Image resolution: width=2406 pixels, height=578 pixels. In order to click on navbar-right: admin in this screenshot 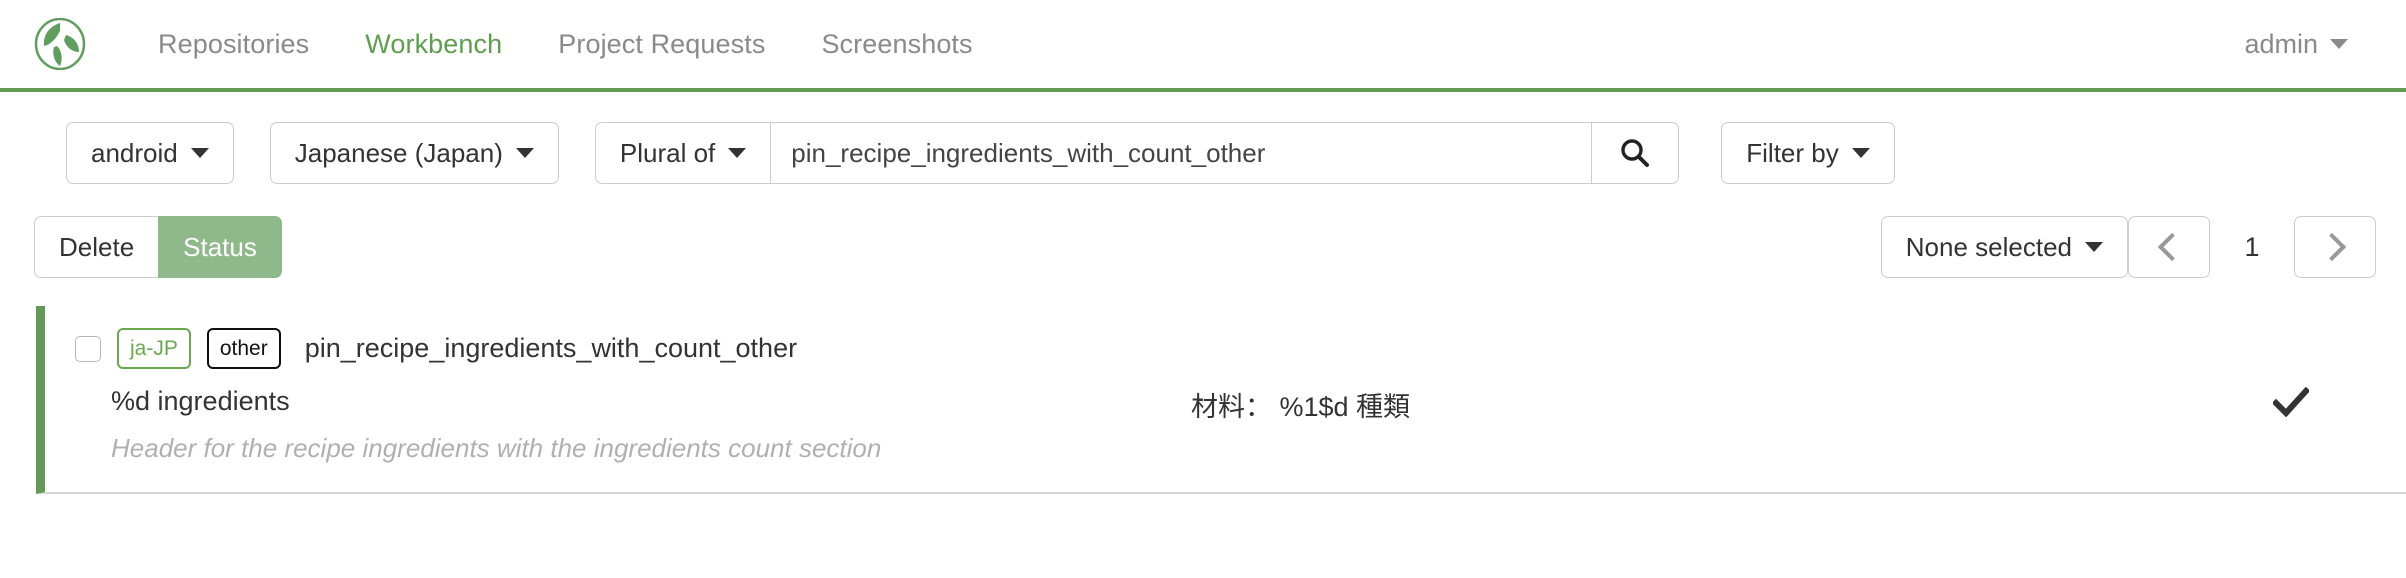, I will do `click(2308, 44)`.